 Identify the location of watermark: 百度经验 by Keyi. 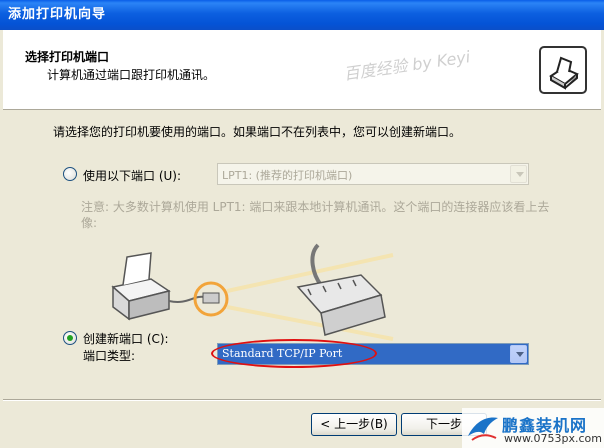
(407, 65).